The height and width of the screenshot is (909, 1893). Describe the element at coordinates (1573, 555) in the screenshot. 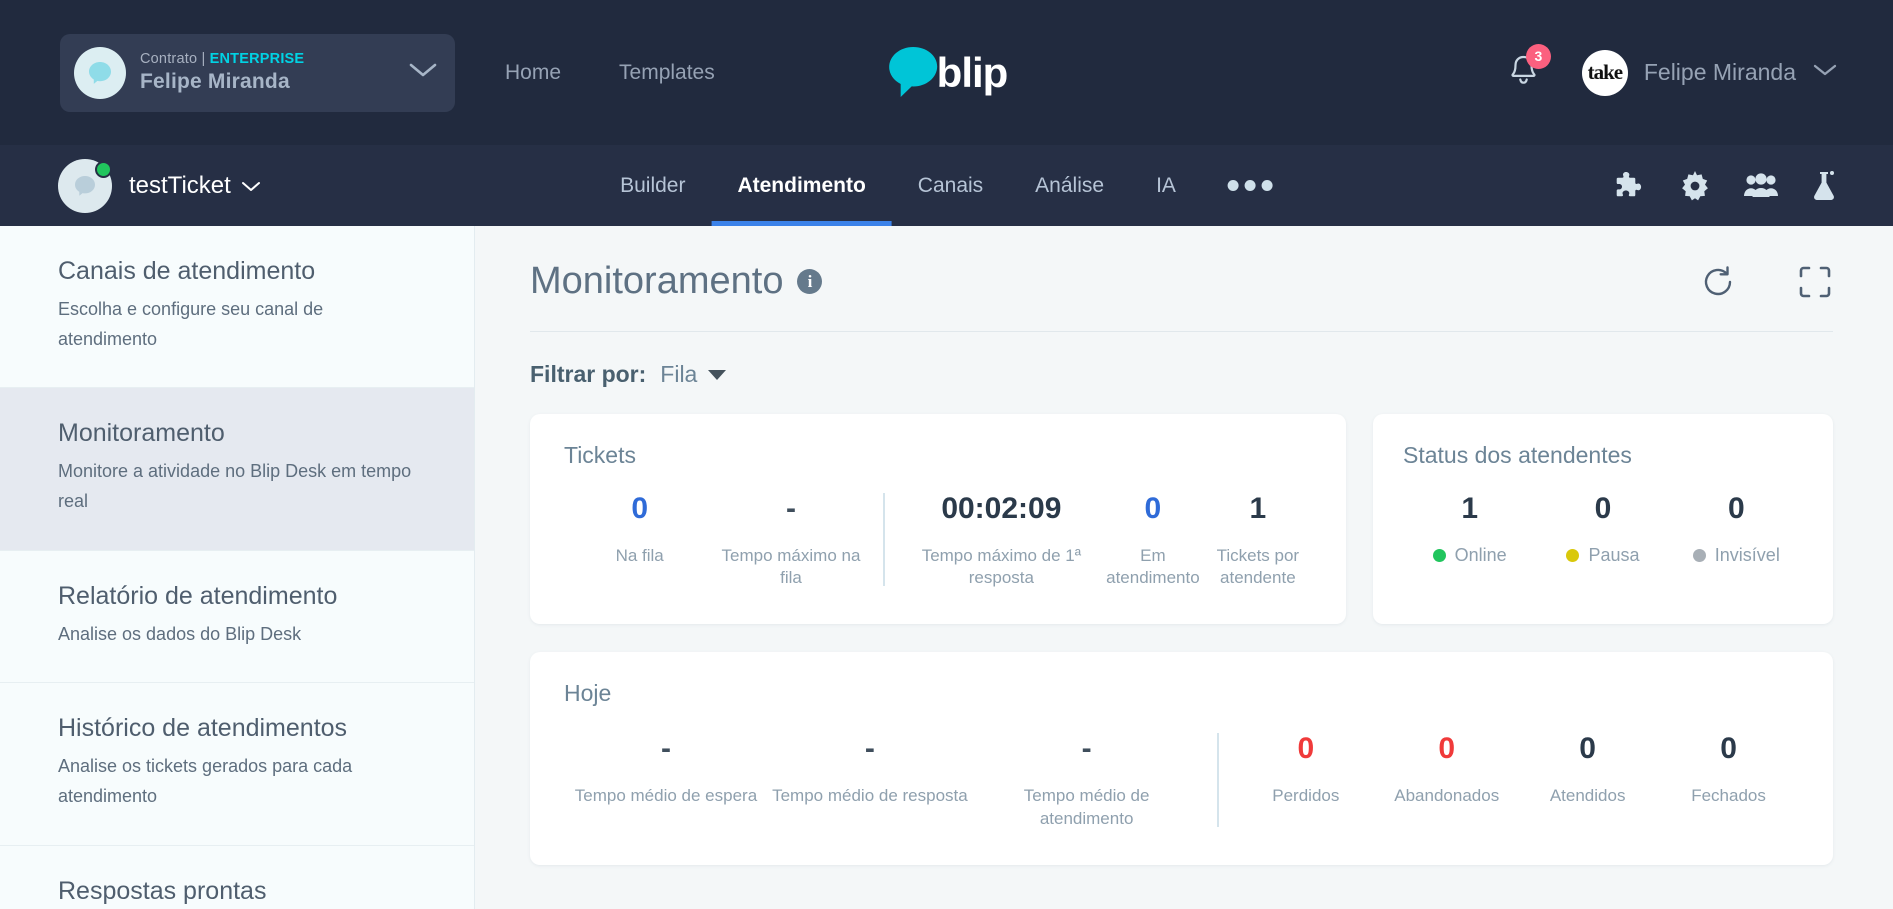

I see `status-dot-pausa` at that location.